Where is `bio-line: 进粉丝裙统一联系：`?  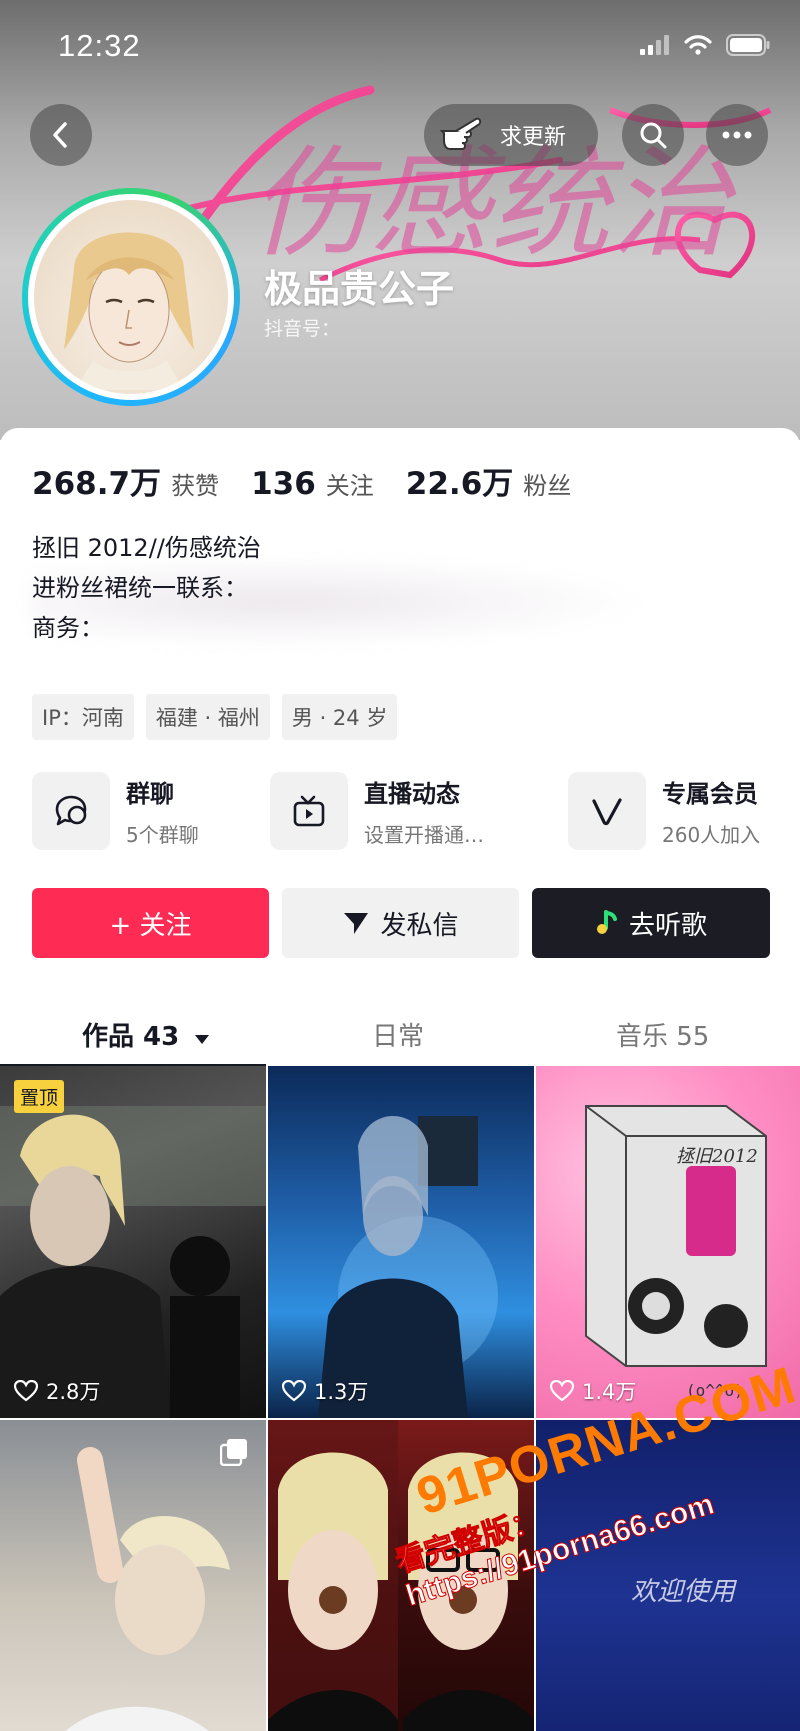 bio-line: 进粉丝裙统一联系： is located at coordinates (140, 588).